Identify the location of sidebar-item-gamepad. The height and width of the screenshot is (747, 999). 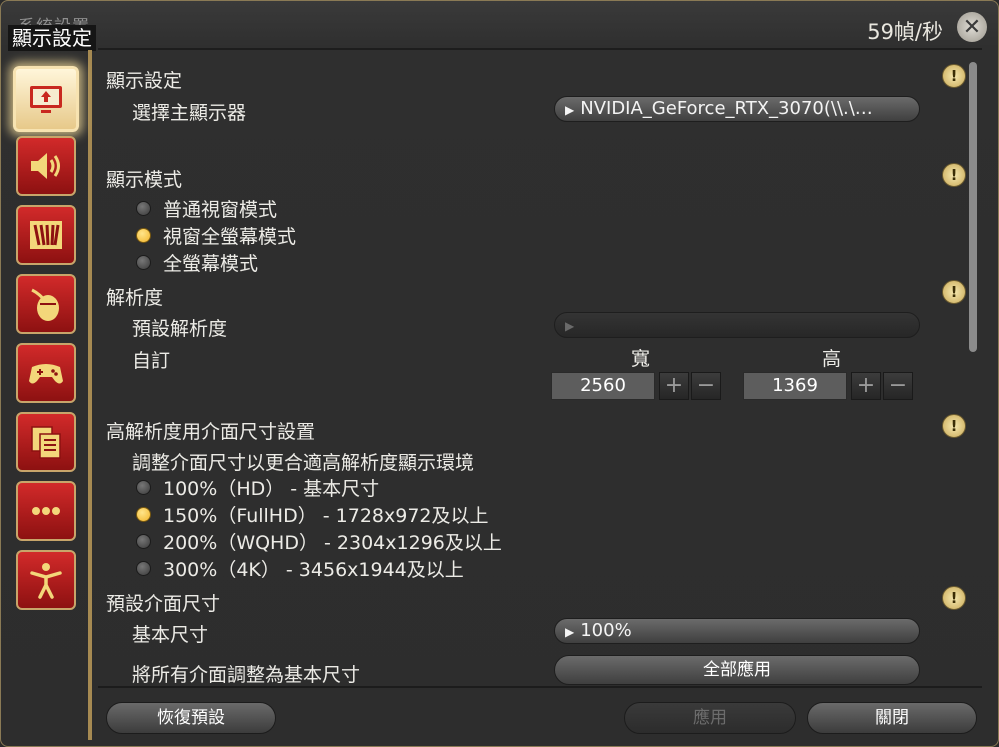
(46, 373).